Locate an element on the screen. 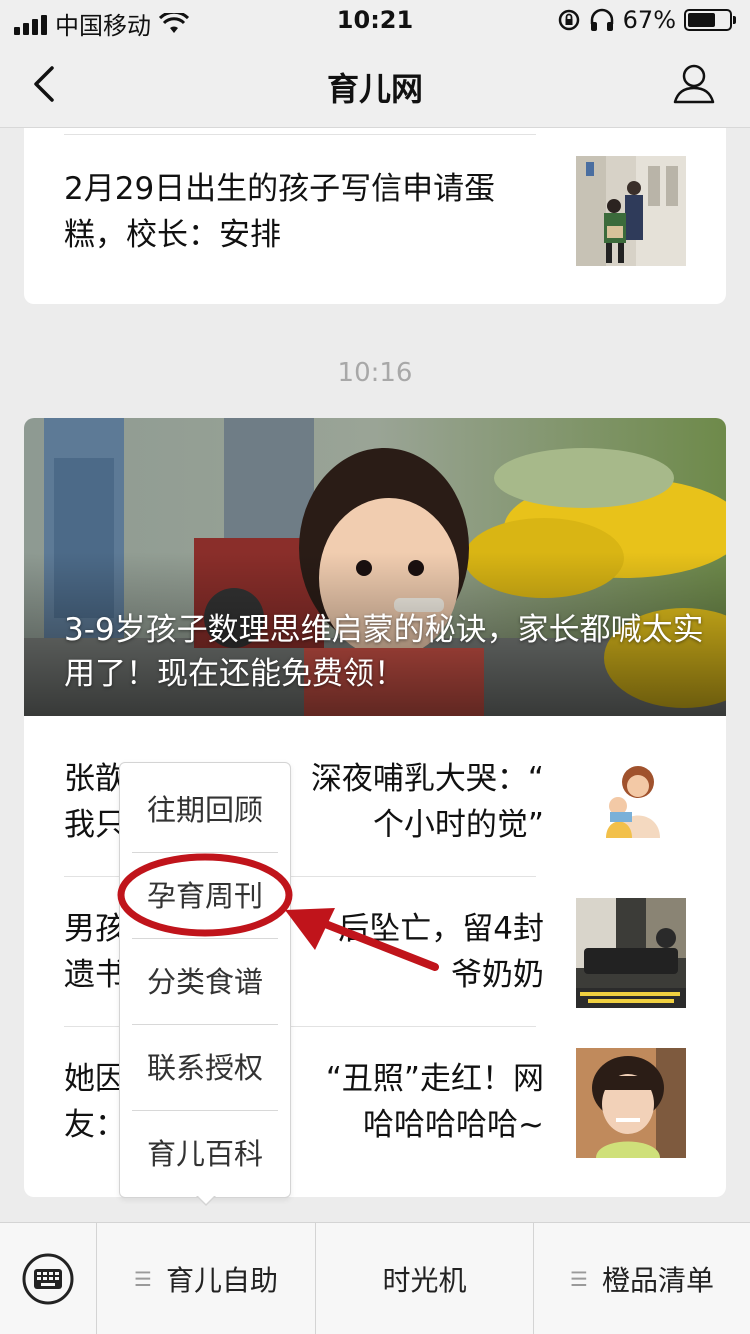  menu-item-parenting-encyclopedia: 育儿百科 is located at coordinates (205, 1154).